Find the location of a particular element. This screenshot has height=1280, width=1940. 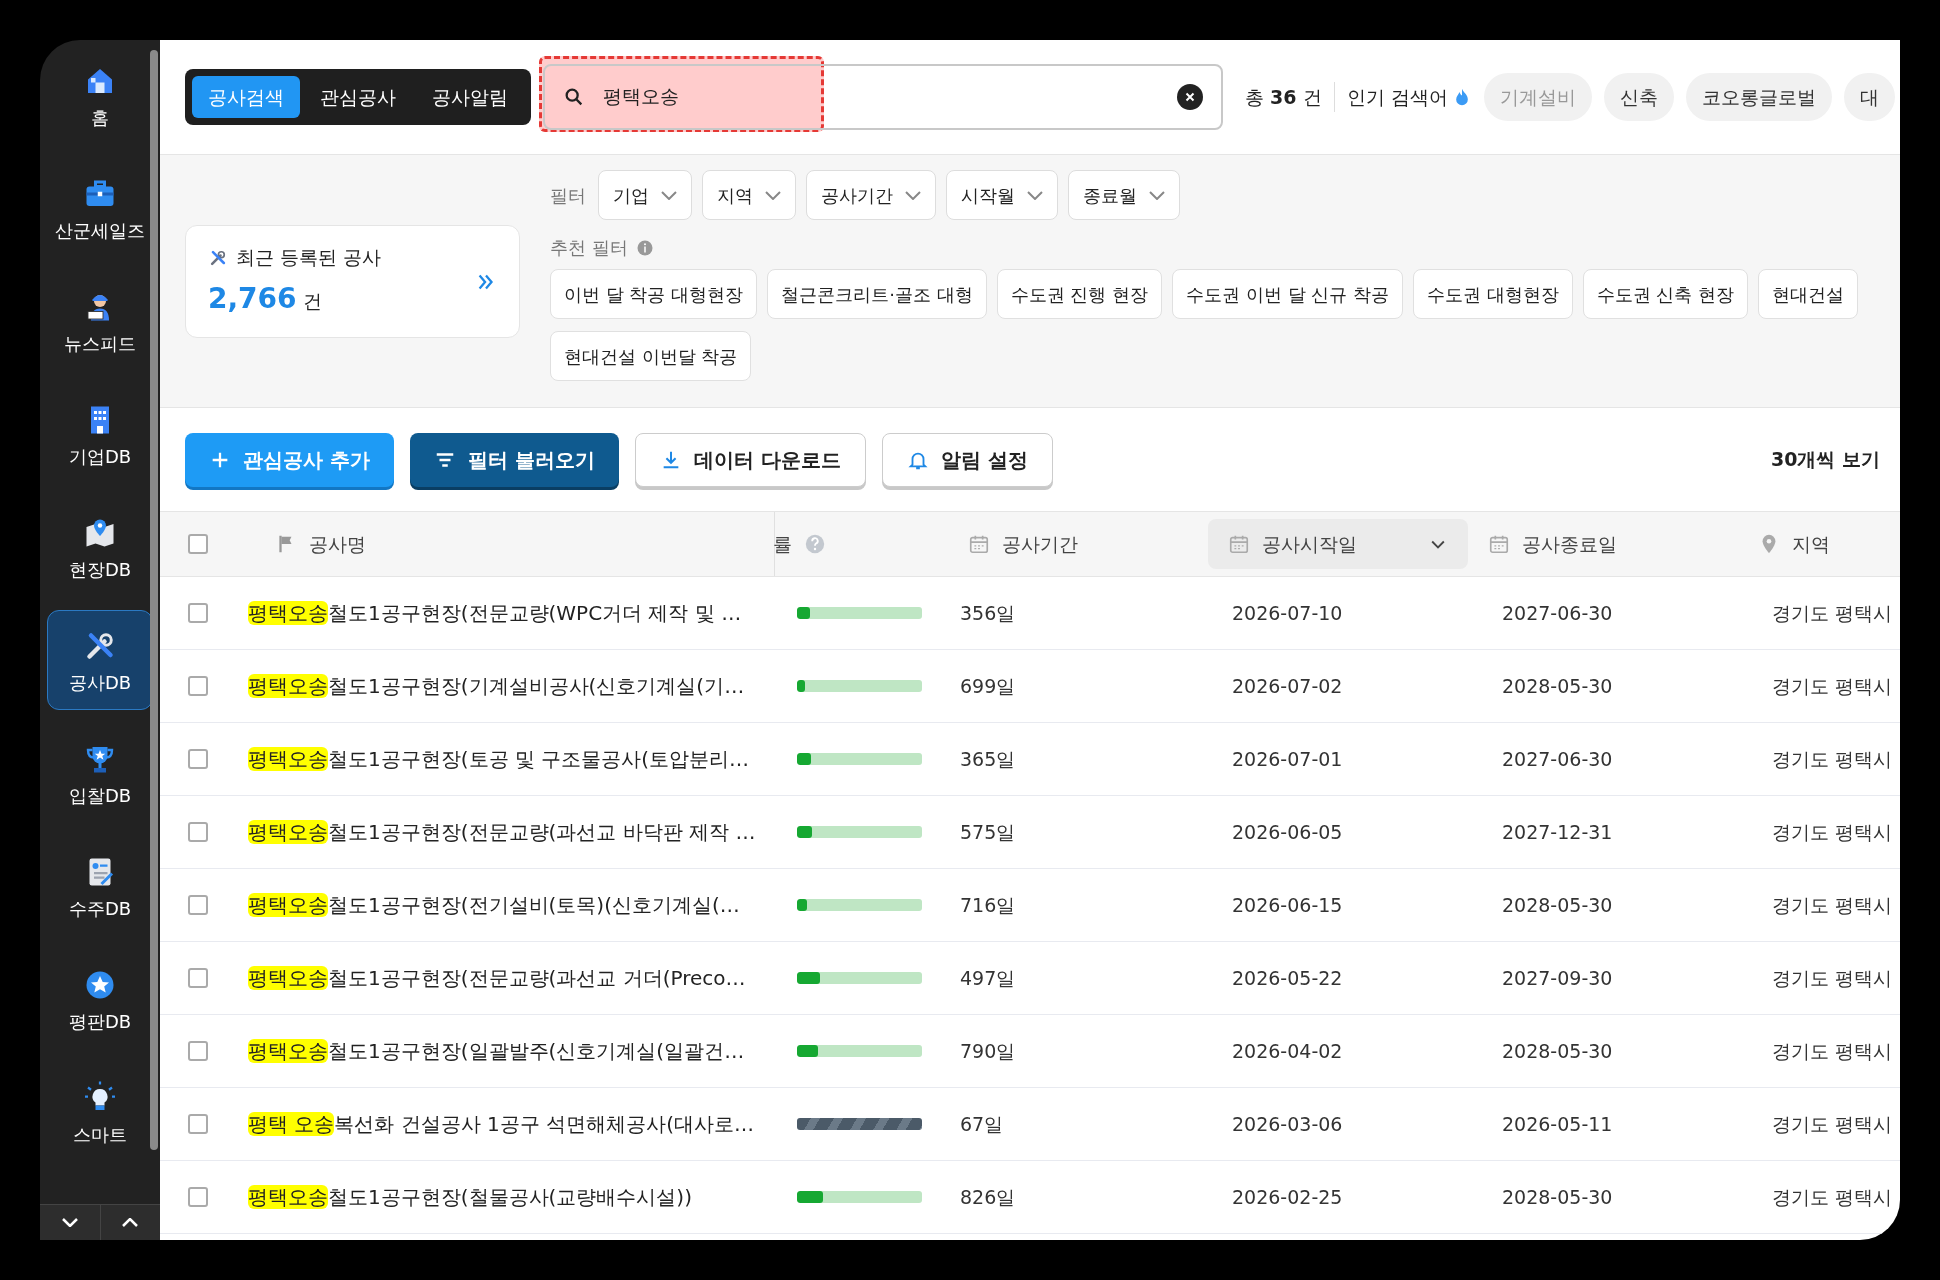

duration-cell: 67일 is located at coordinates (982, 1123).